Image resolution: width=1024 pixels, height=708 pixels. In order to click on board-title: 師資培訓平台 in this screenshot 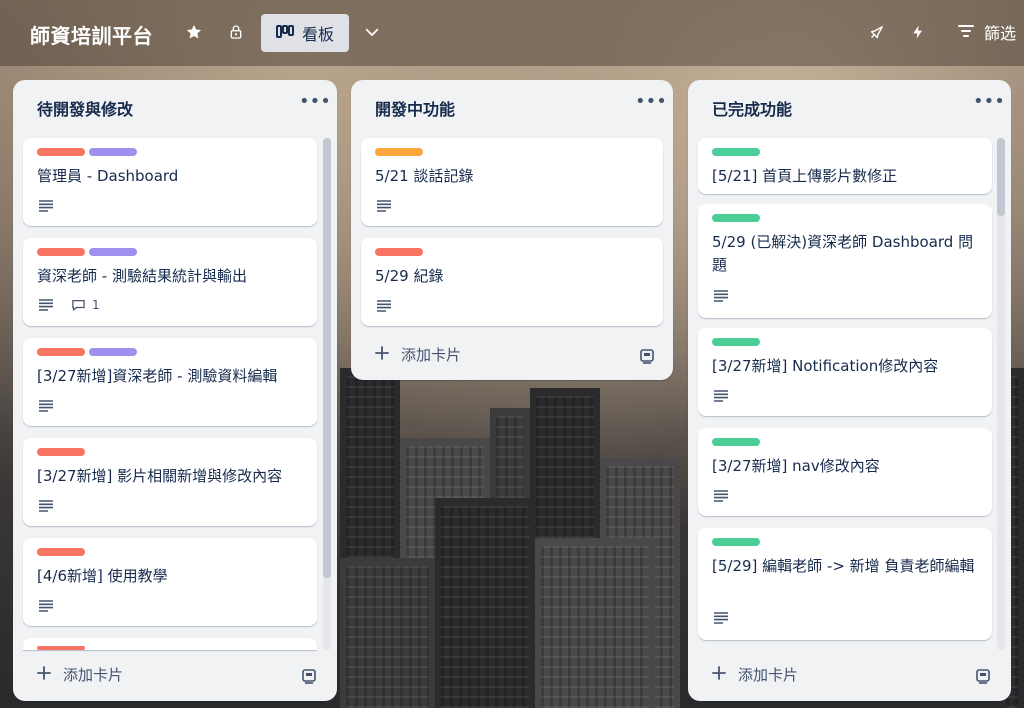, I will do `click(91, 34)`.